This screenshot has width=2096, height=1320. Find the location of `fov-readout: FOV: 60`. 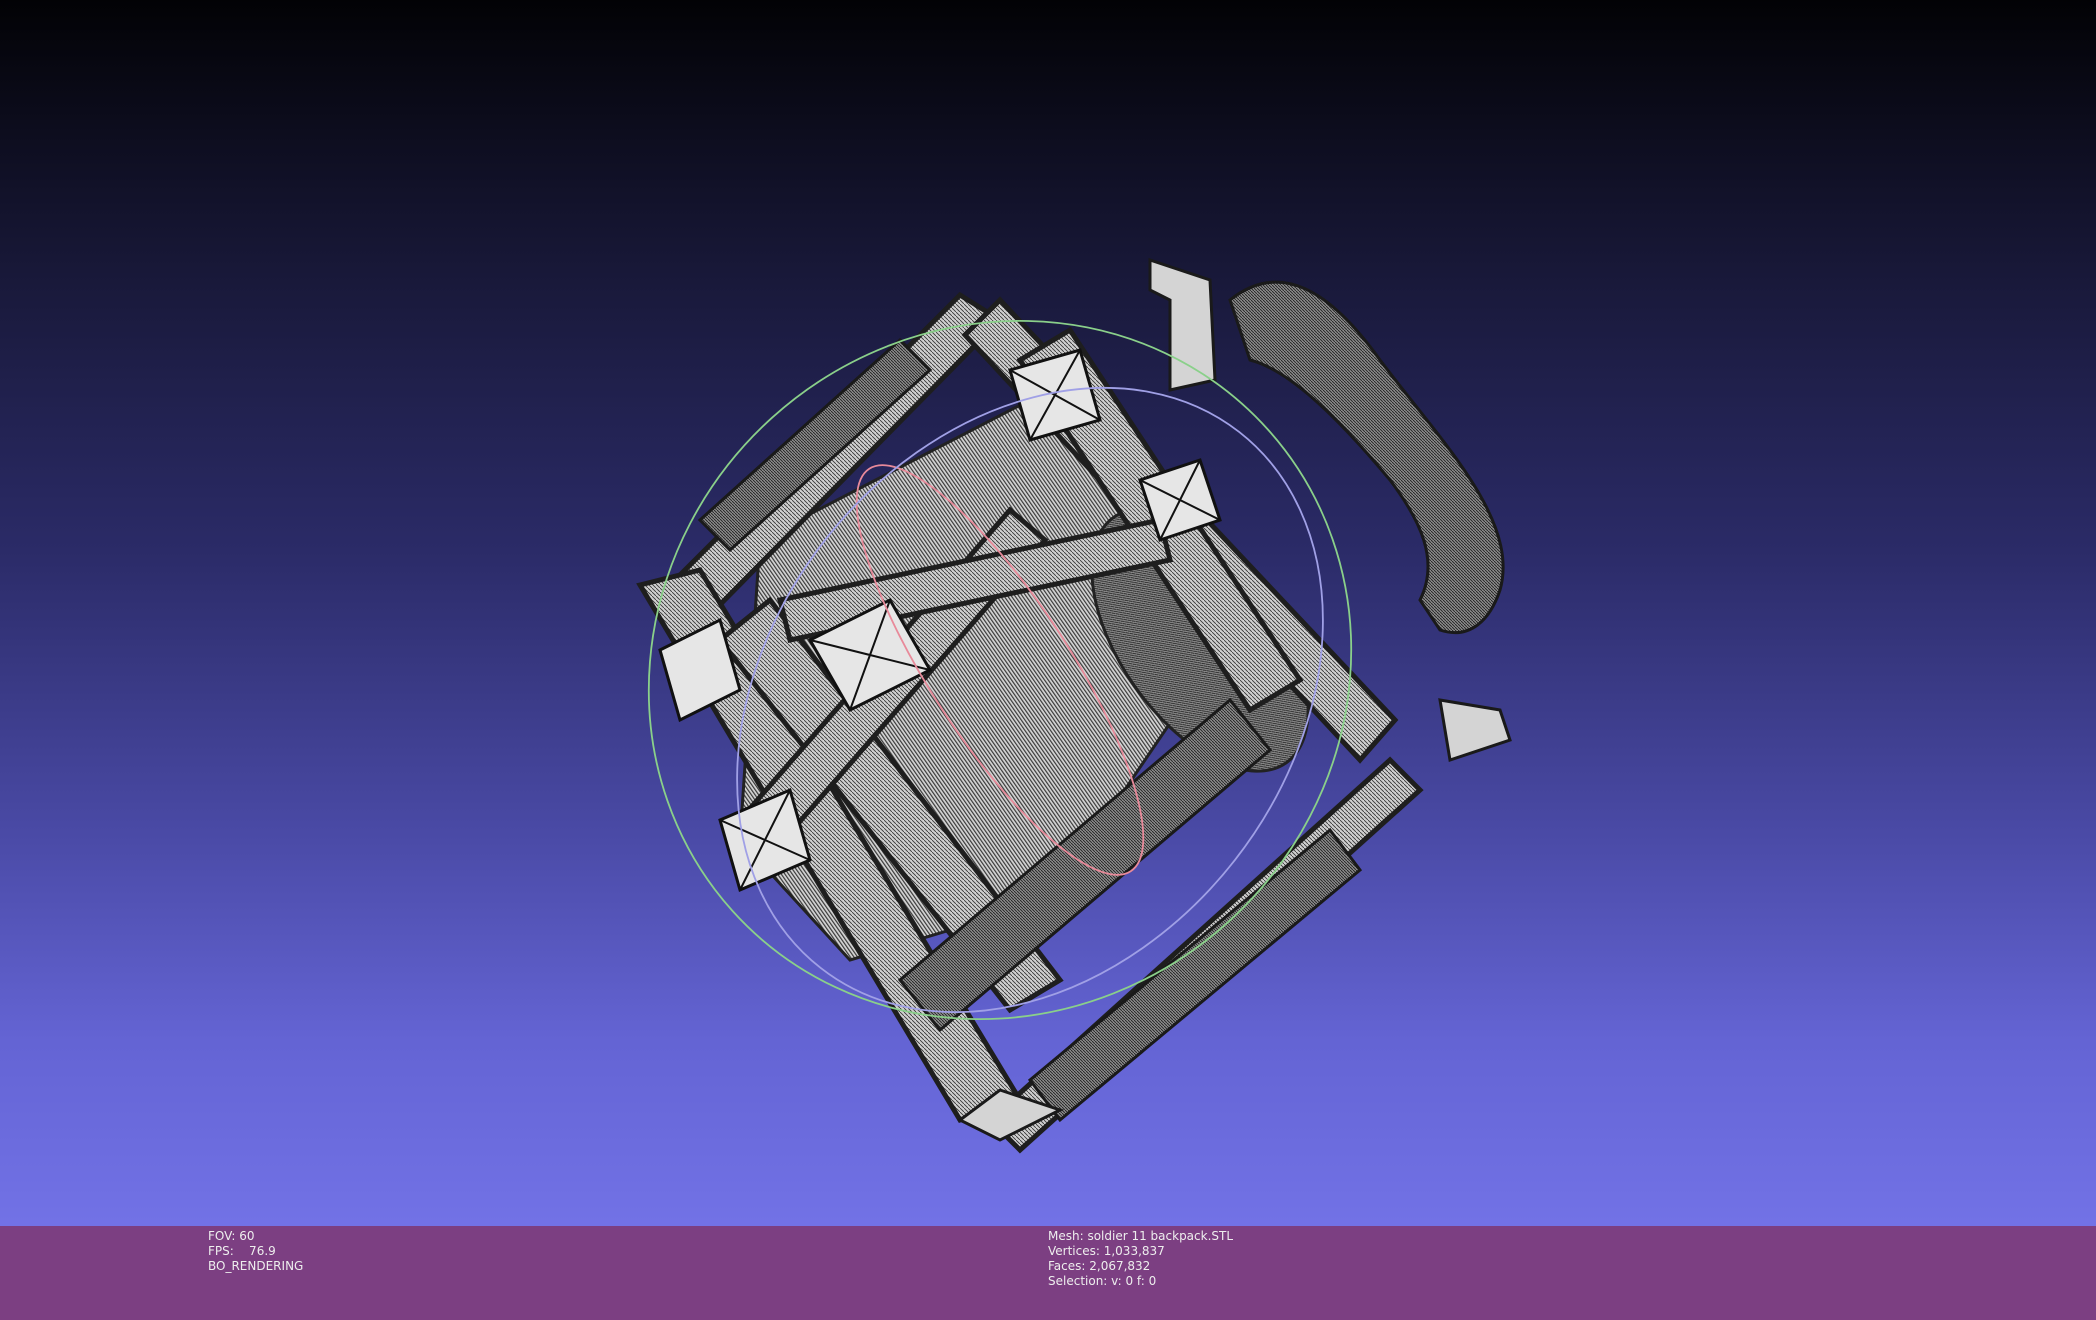

fov-readout: FOV: 60 is located at coordinates (231, 1236).